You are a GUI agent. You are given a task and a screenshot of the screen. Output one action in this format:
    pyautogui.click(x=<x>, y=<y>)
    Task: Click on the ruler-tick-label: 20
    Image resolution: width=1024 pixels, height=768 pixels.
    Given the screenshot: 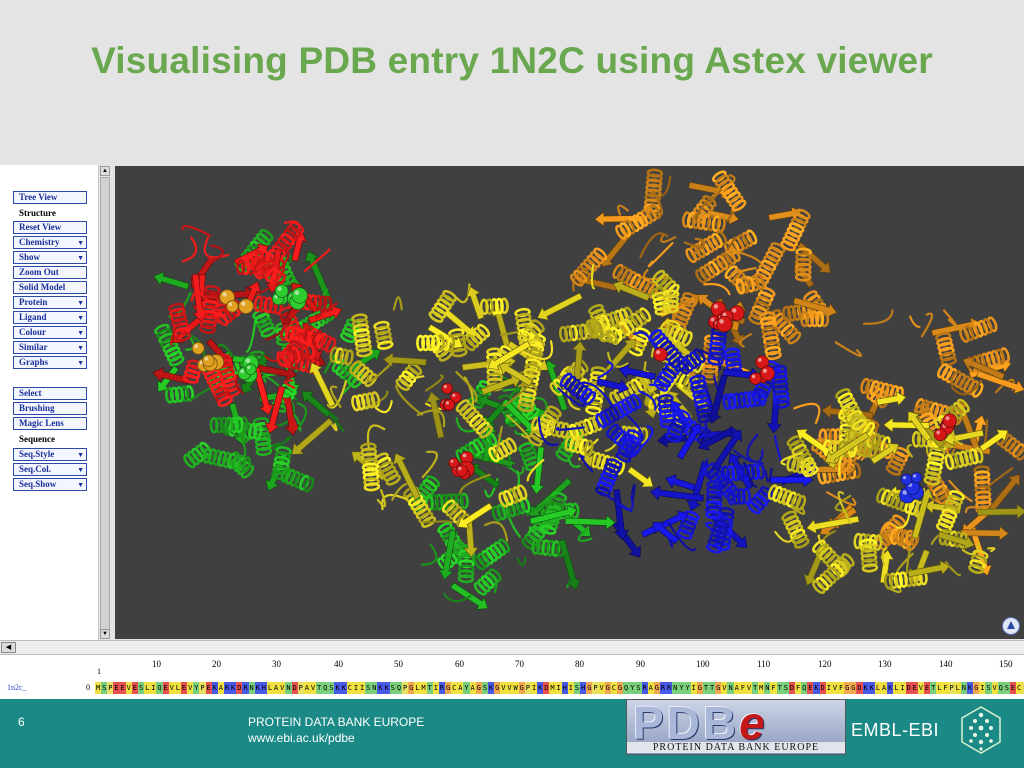 What is the action you would take?
    pyautogui.click(x=216, y=664)
    